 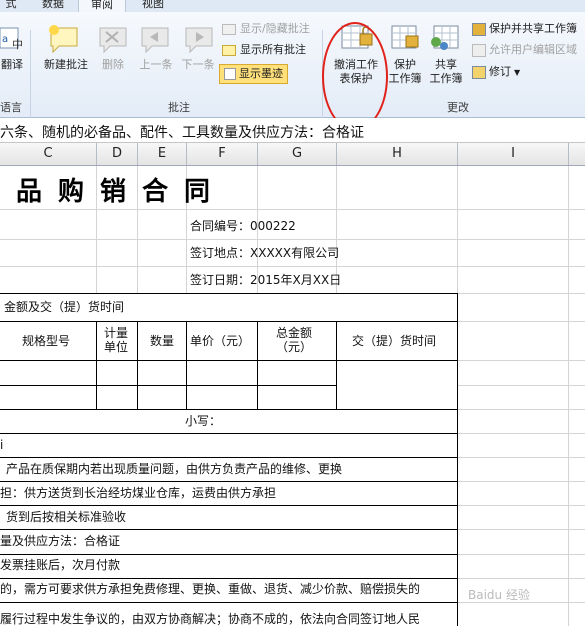 What do you see at coordinates (156, 42) in the screenshot?
I see `previous-comment-icon` at bounding box center [156, 42].